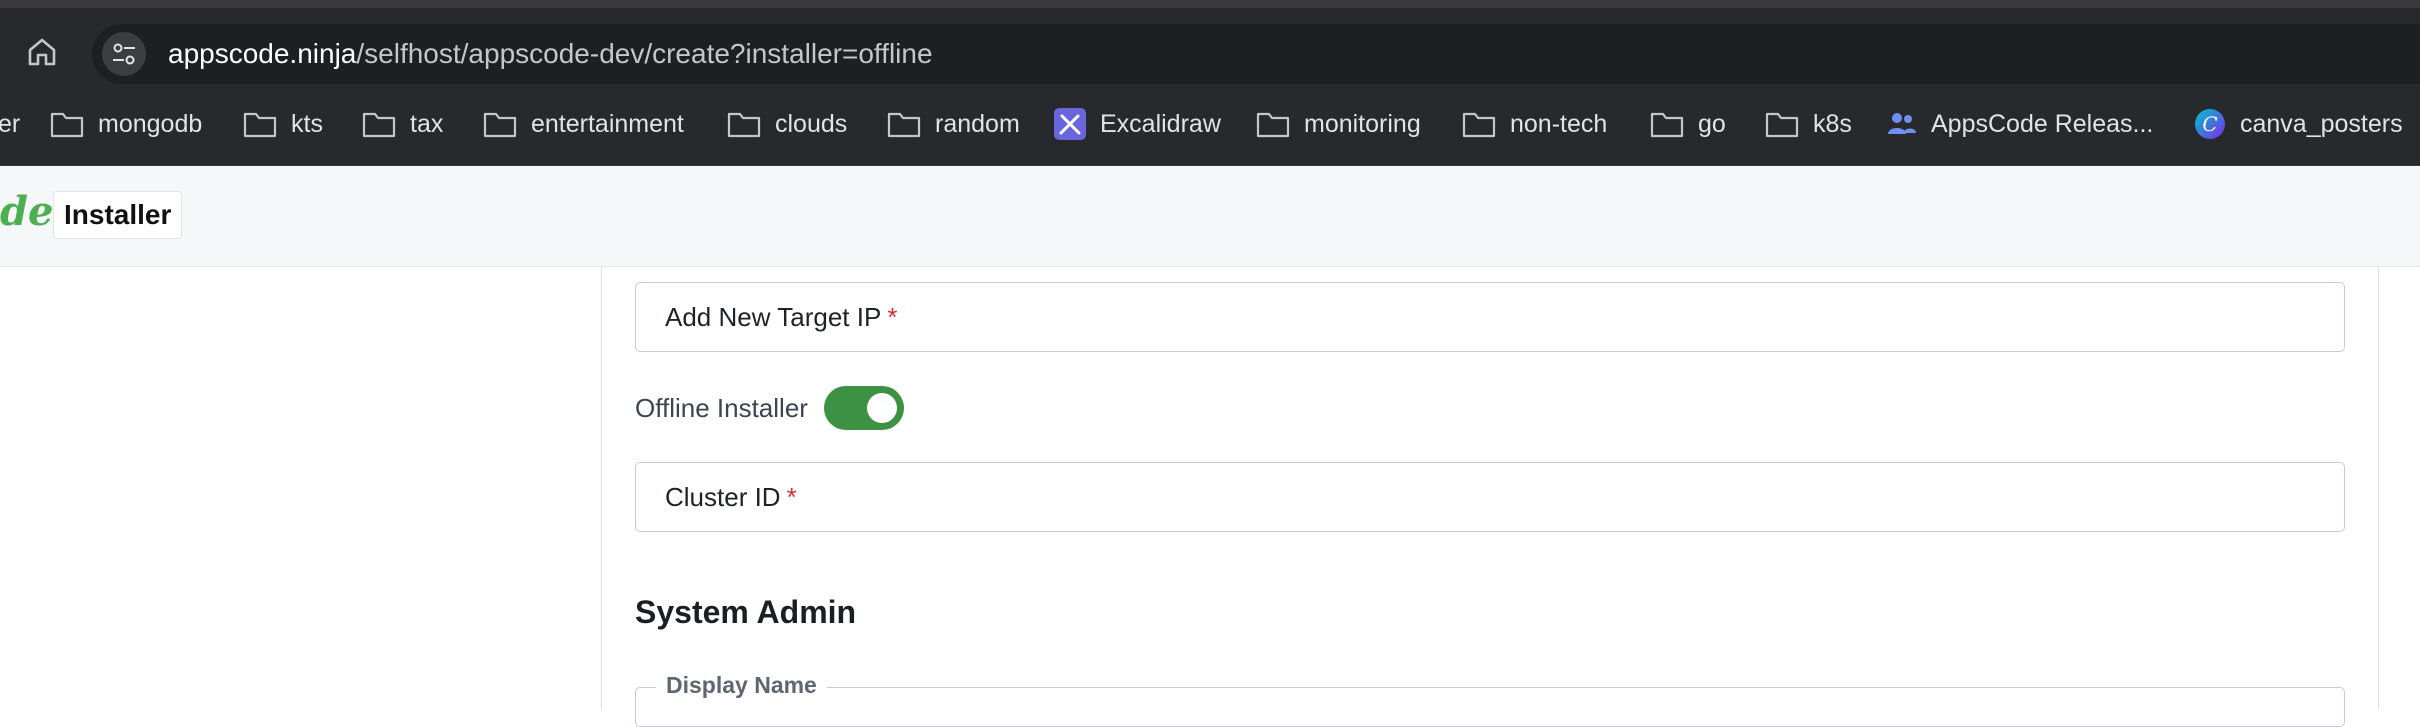 The image size is (2420, 727). What do you see at coordinates (124, 54) in the screenshot?
I see `site-settings-icon` at bounding box center [124, 54].